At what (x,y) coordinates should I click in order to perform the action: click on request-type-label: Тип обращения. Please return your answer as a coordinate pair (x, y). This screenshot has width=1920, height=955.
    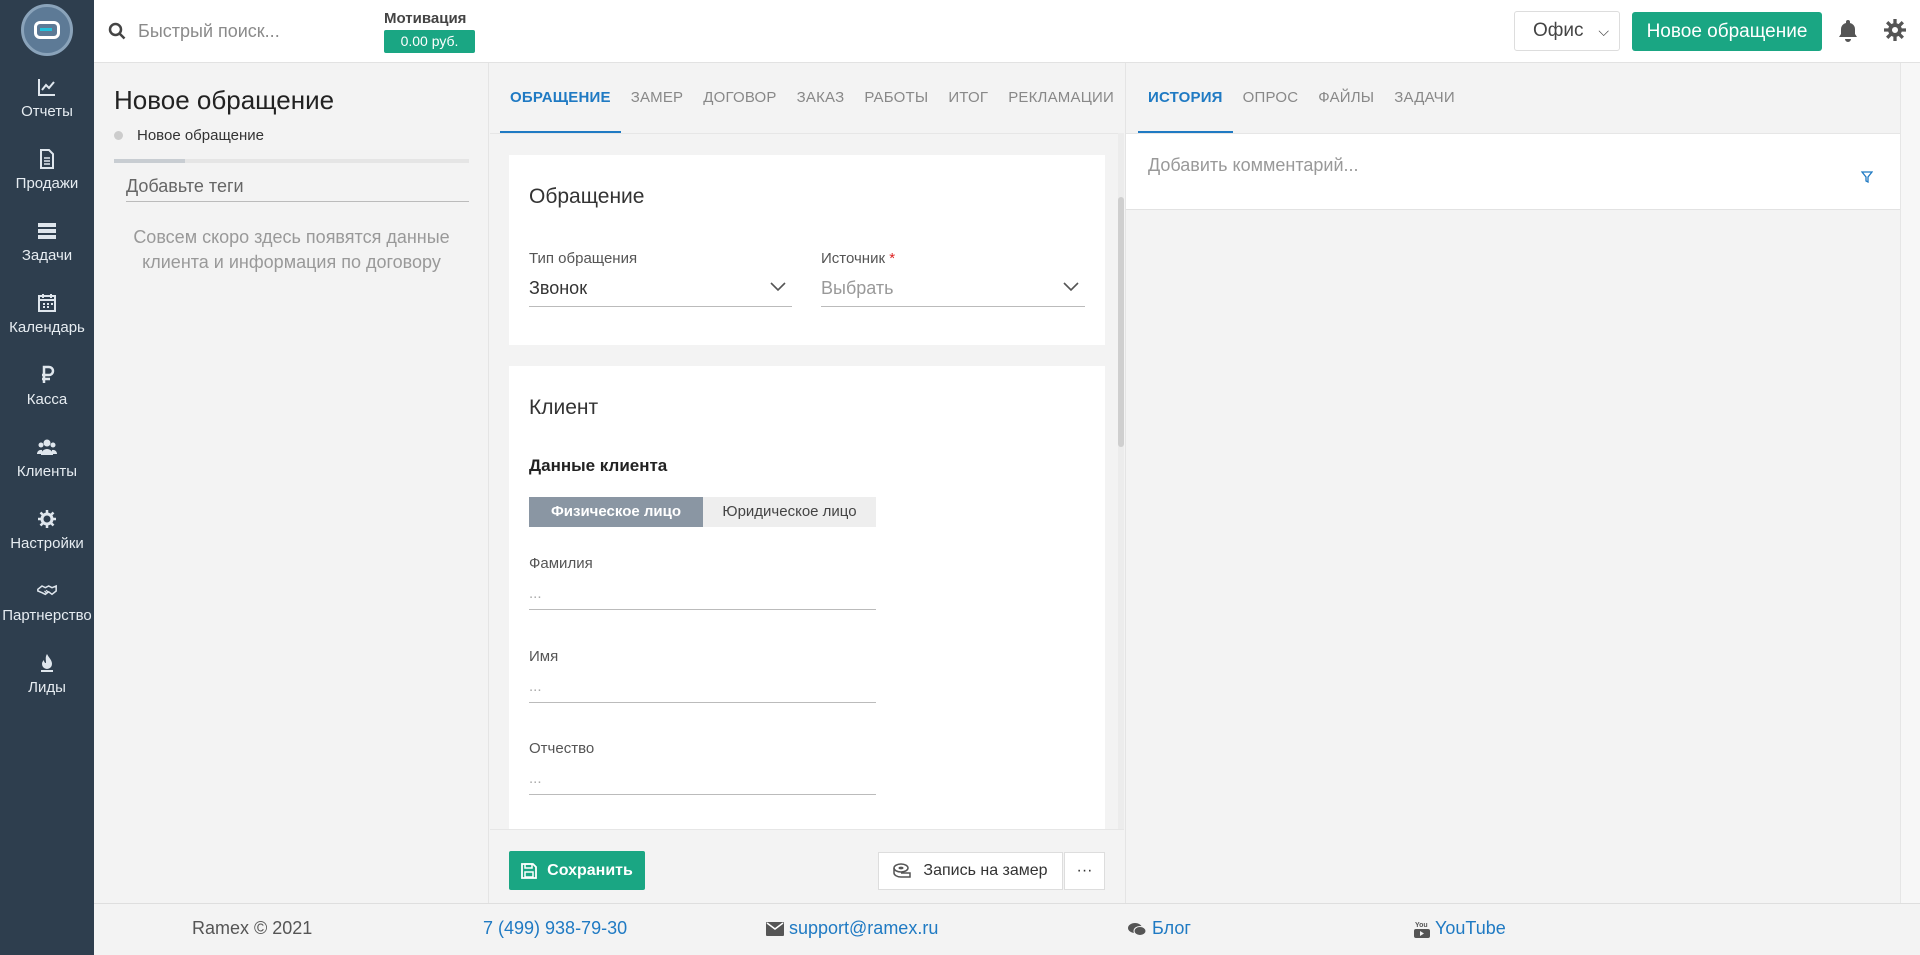
    Looking at the image, I should click on (583, 258).